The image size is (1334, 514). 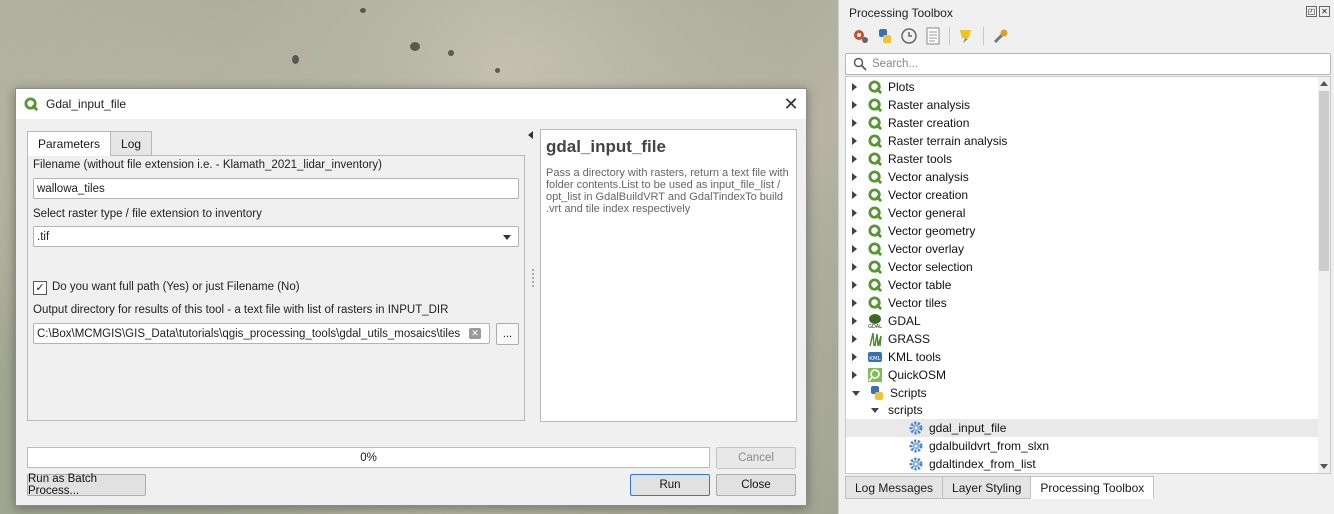 I want to click on tree-provider-vector-tiles: Vector tiles, so click(x=1083, y=303).